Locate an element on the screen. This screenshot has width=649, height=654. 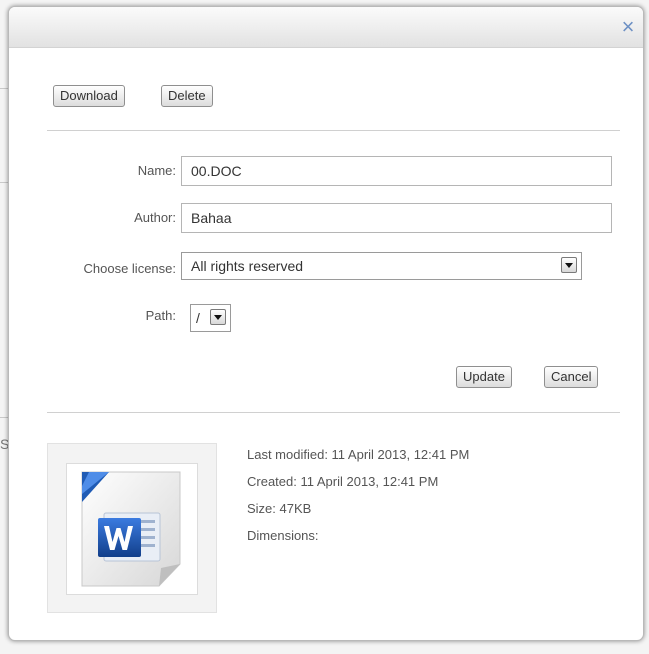
dialog-header: × is located at coordinates (326, 27).